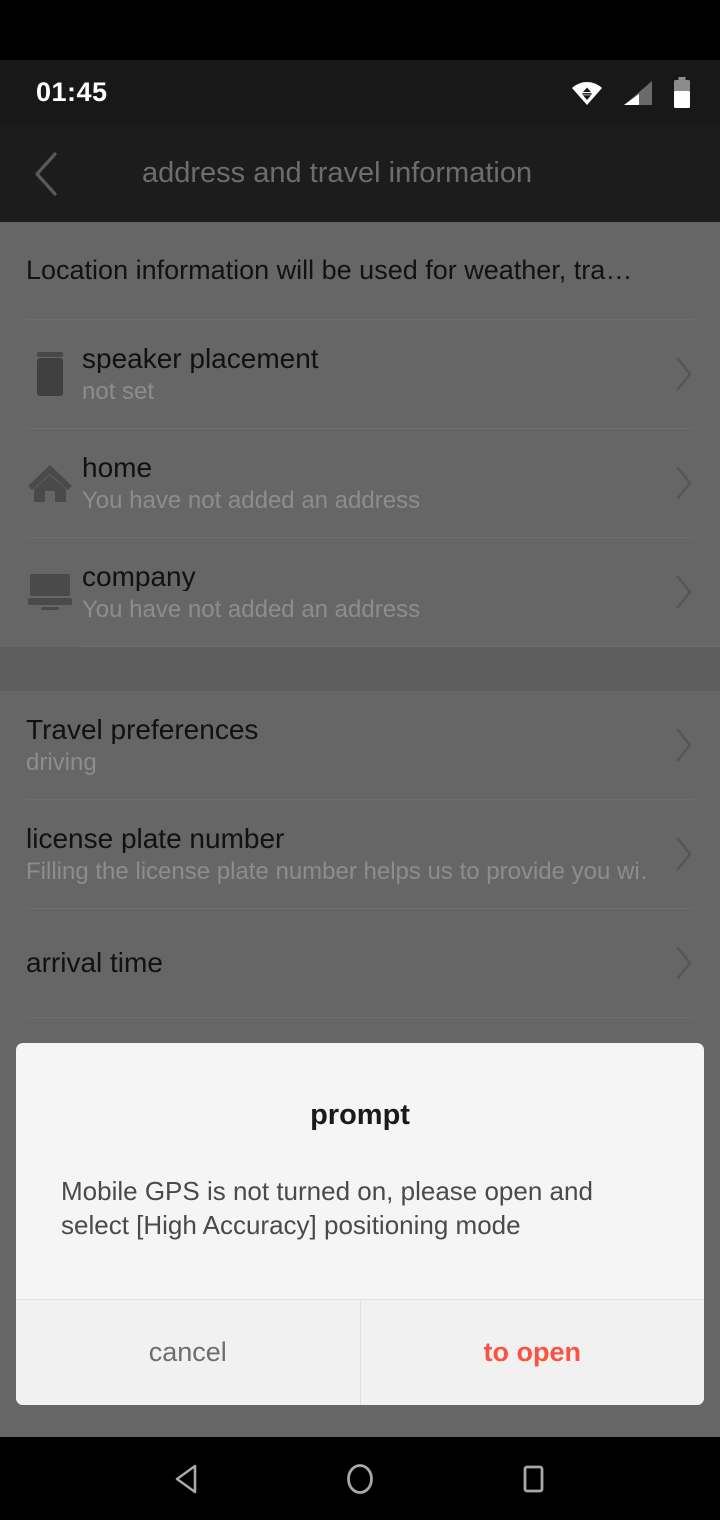  Describe the element at coordinates (155, 838) in the screenshot. I see `list-item-title: license plate number` at that location.